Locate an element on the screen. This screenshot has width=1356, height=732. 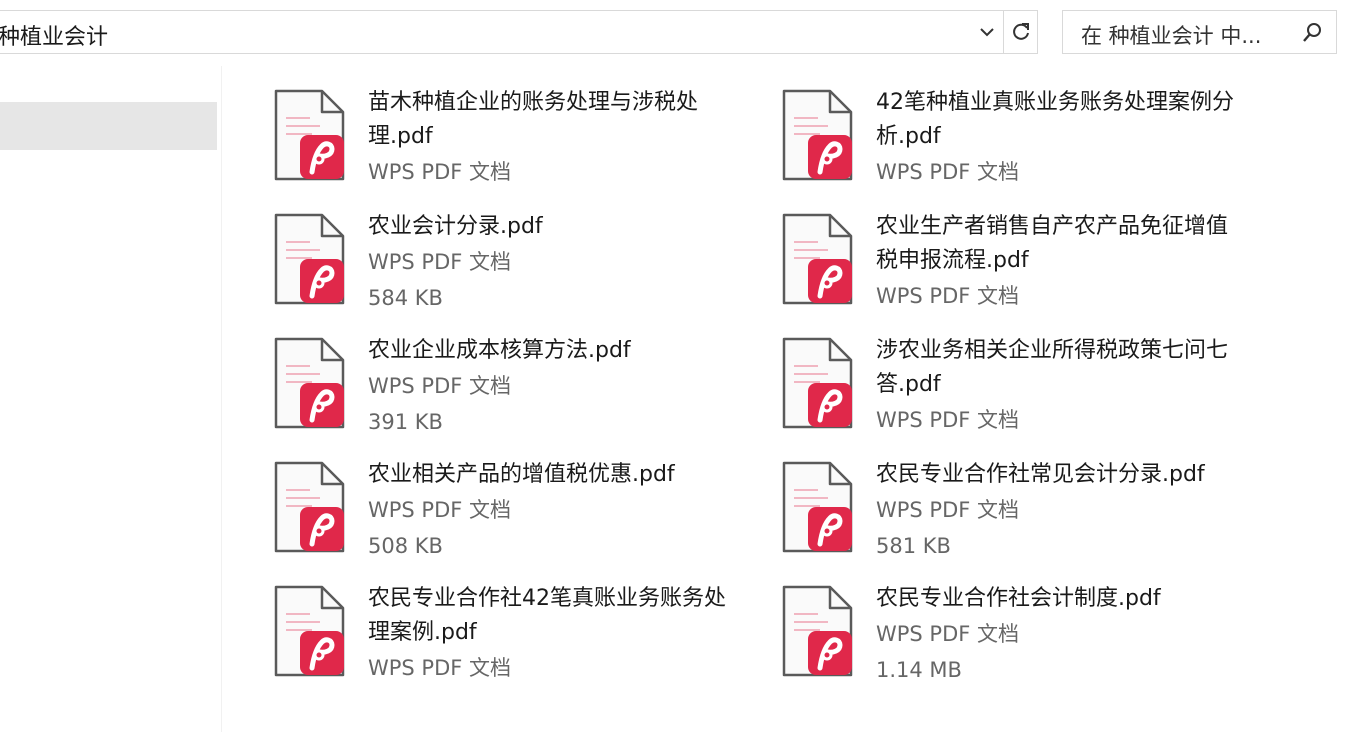
file-item: 涉农业务相关企业所得税政策七问七答.pdf WPS PDF 文档 is located at coordinates (980, 373).